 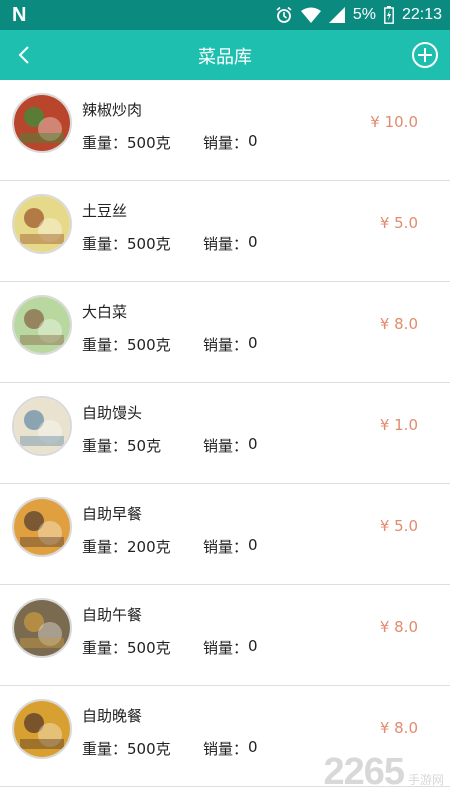 I want to click on dish-name: 土豆丝, so click(x=105, y=211).